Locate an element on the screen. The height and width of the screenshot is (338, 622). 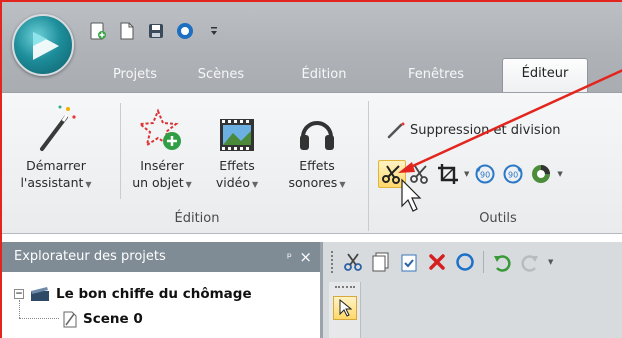
pin-icon: ᵖ is located at coordinates (289, 257).